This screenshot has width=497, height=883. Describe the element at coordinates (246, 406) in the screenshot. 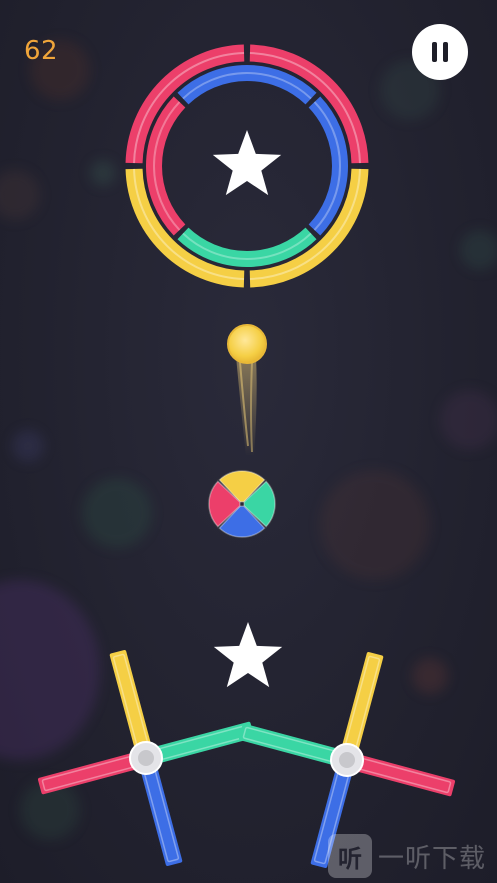

I see `ball-trail` at that location.